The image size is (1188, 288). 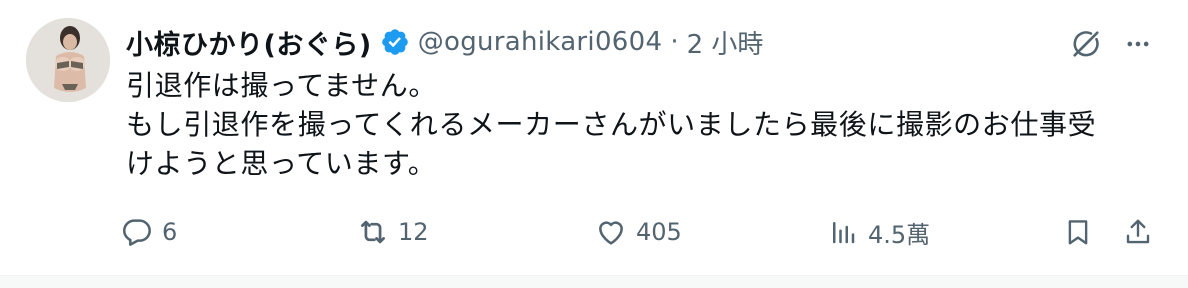 I want to click on views-button: 4.5萬, so click(x=878, y=232).